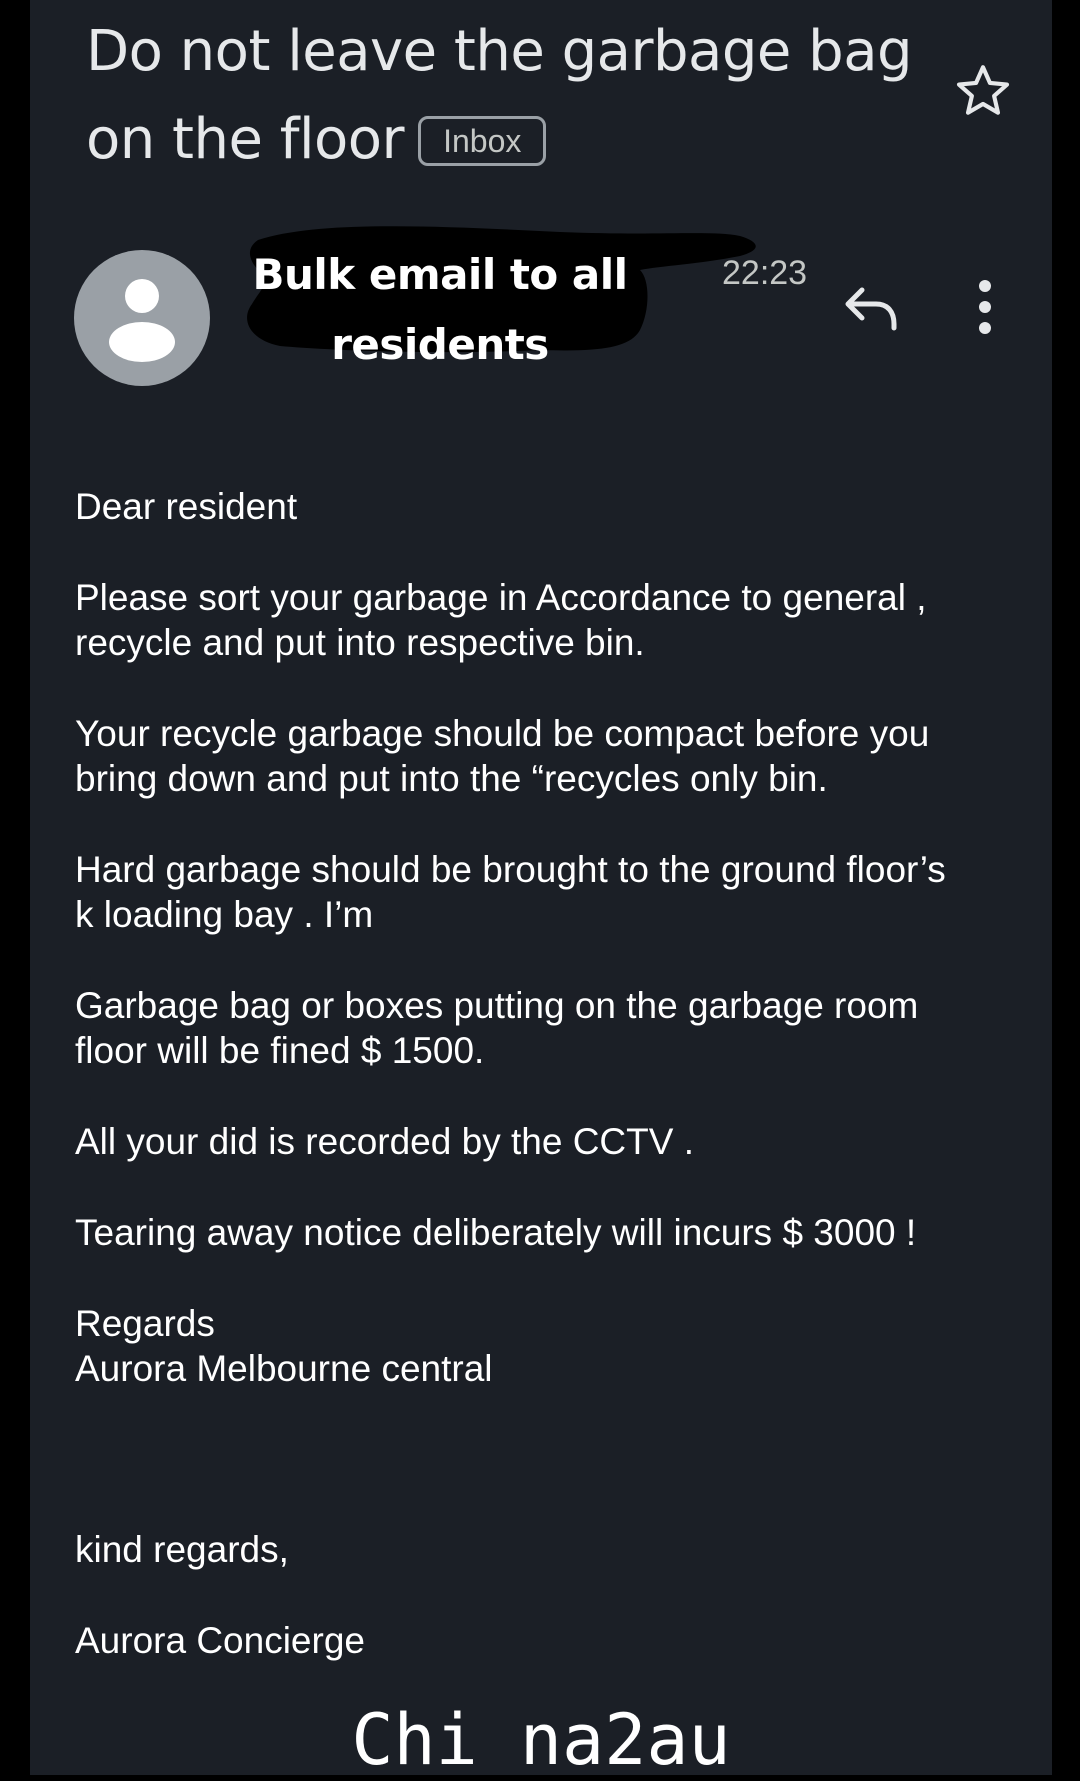 The width and height of the screenshot is (1080, 1781). What do you see at coordinates (985, 307) in the screenshot?
I see `more-options-icon` at bounding box center [985, 307].